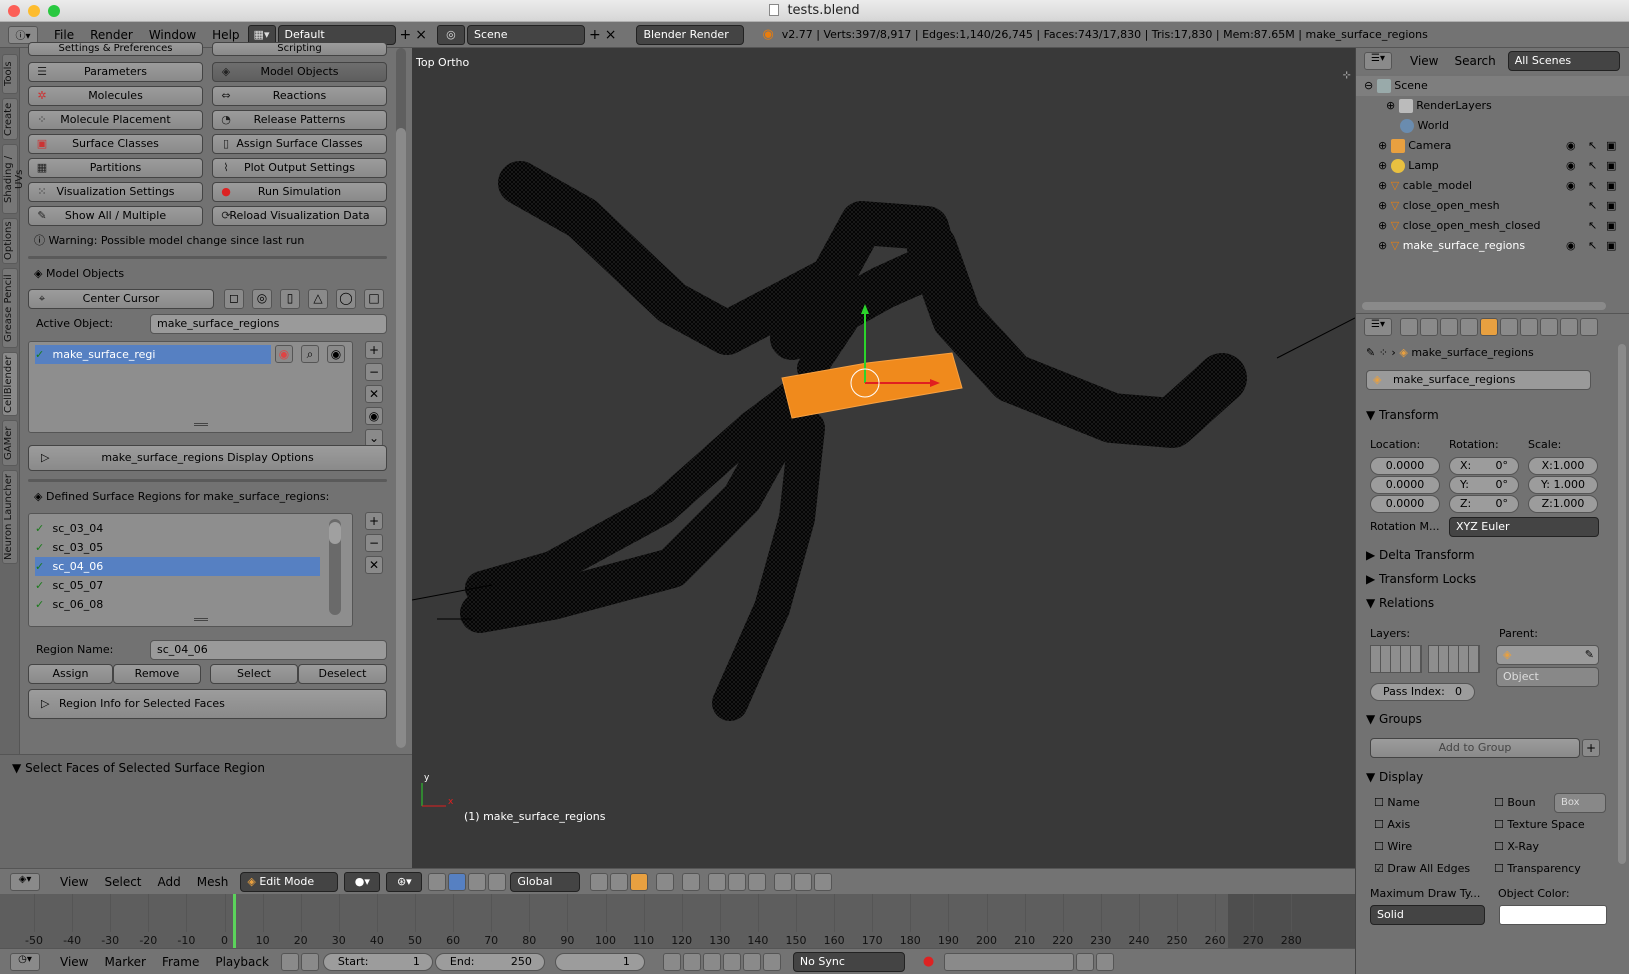  Describe the element at coordinates (691, 961) in the screenshot. I see `prev-keyframe-icon` at that location.